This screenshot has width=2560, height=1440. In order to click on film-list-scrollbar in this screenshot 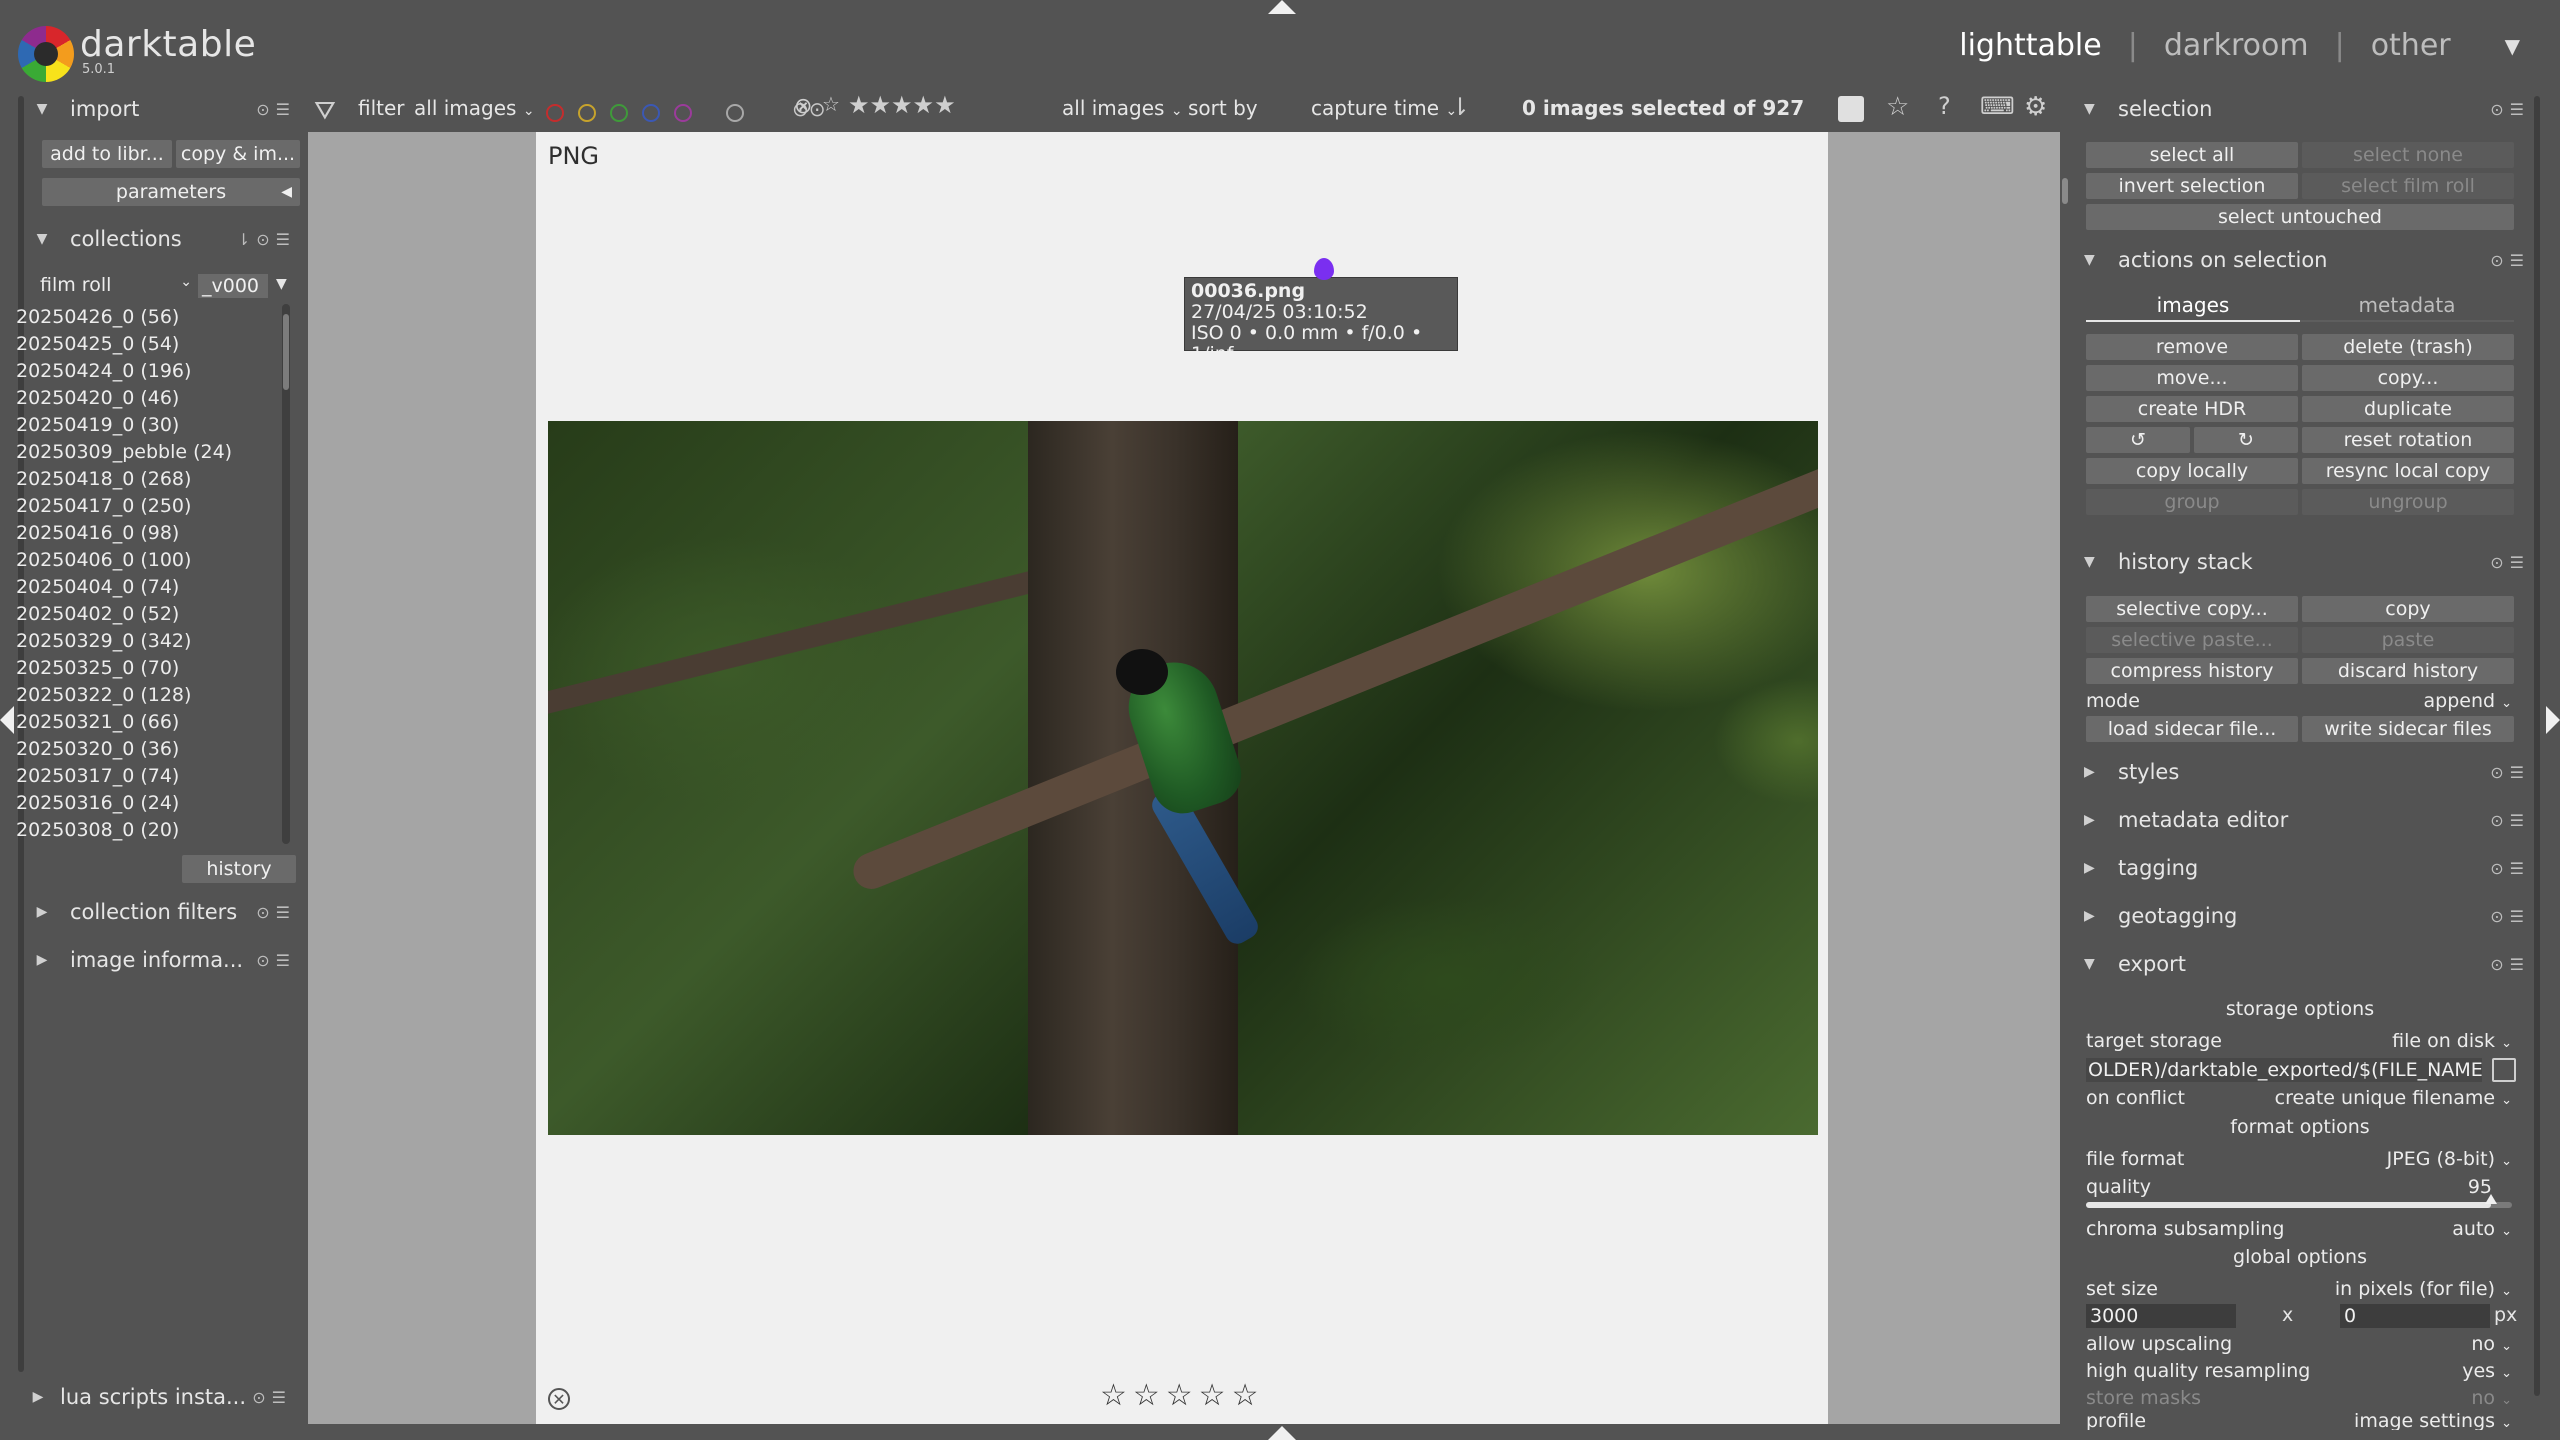, I will do `click(286, 574)`.